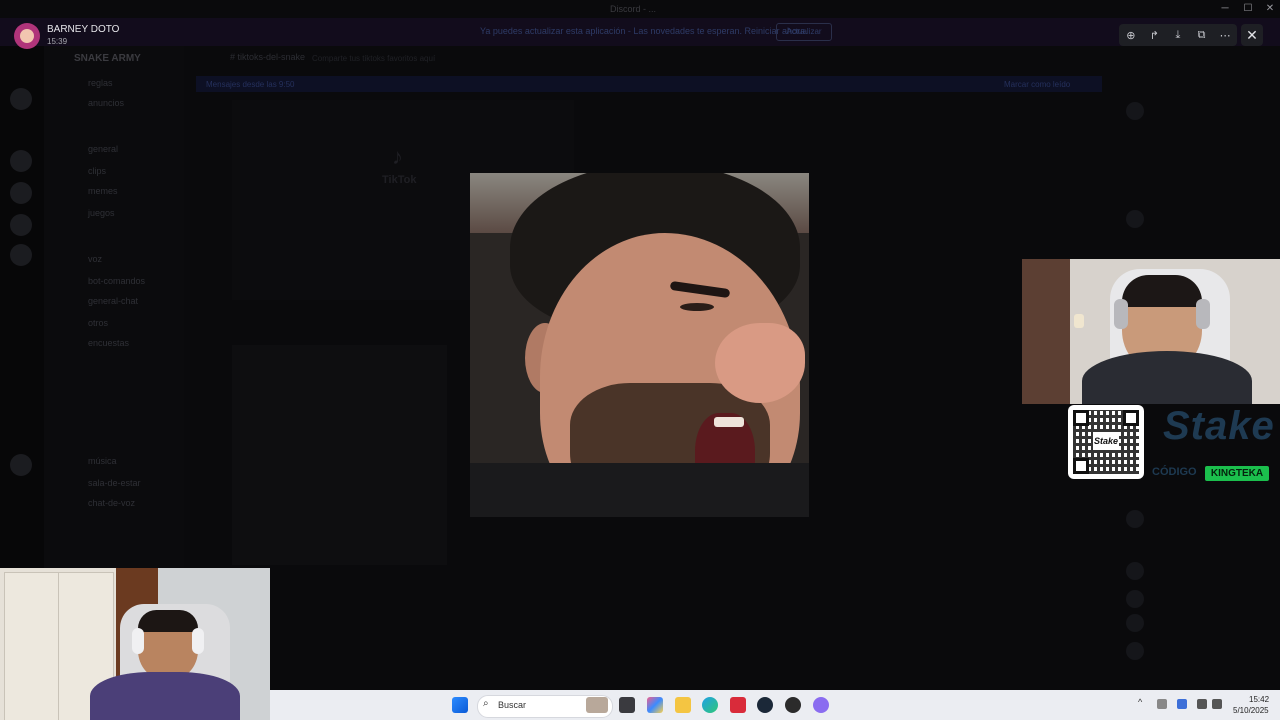 The width and height of the screenshot is (1280, 720). What do you see at coordinates (103, 149) in the screenshot?
I see `channel-item: general` at bounding box center [103, 149].